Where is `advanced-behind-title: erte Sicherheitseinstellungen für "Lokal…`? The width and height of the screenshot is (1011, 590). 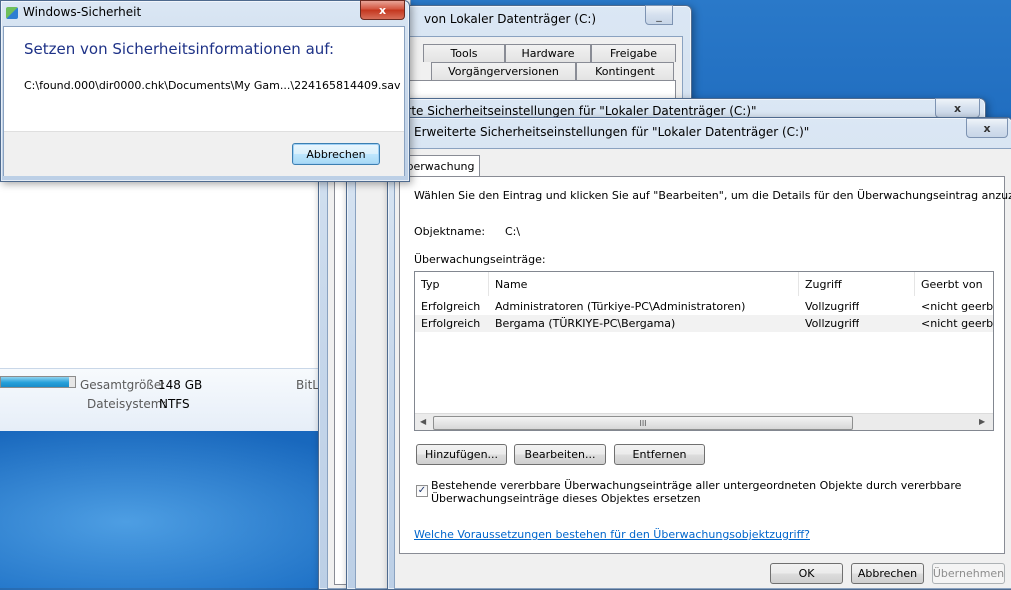 advanced-behind-title: erte Sicherheitseinstellungen für "Lokal… is located at coordinates (578, 111).